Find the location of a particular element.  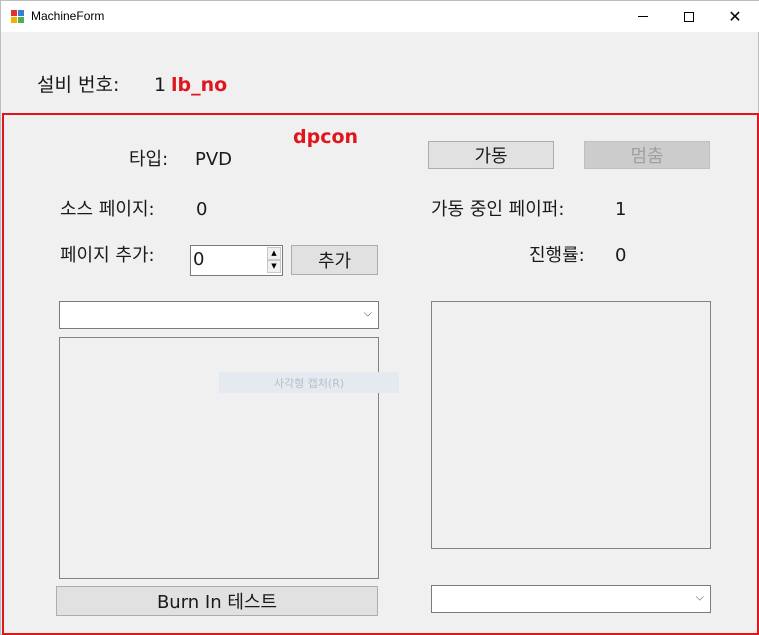

type-value: PVD is located at coordinates (214, 159).